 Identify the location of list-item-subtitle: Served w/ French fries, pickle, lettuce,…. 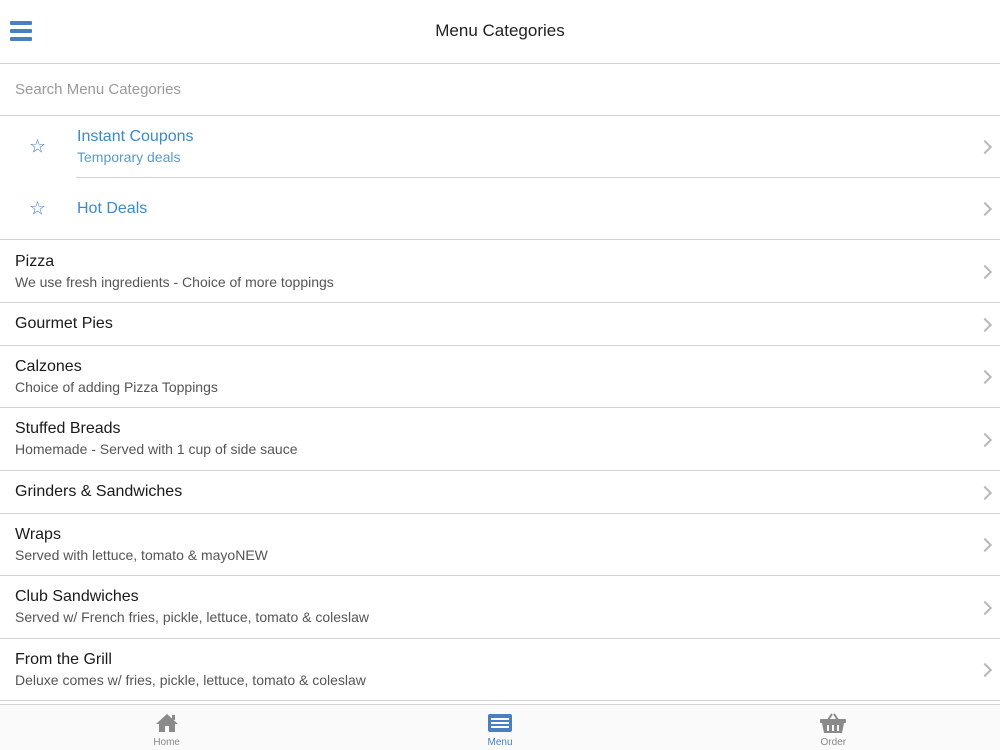
(192, 617).